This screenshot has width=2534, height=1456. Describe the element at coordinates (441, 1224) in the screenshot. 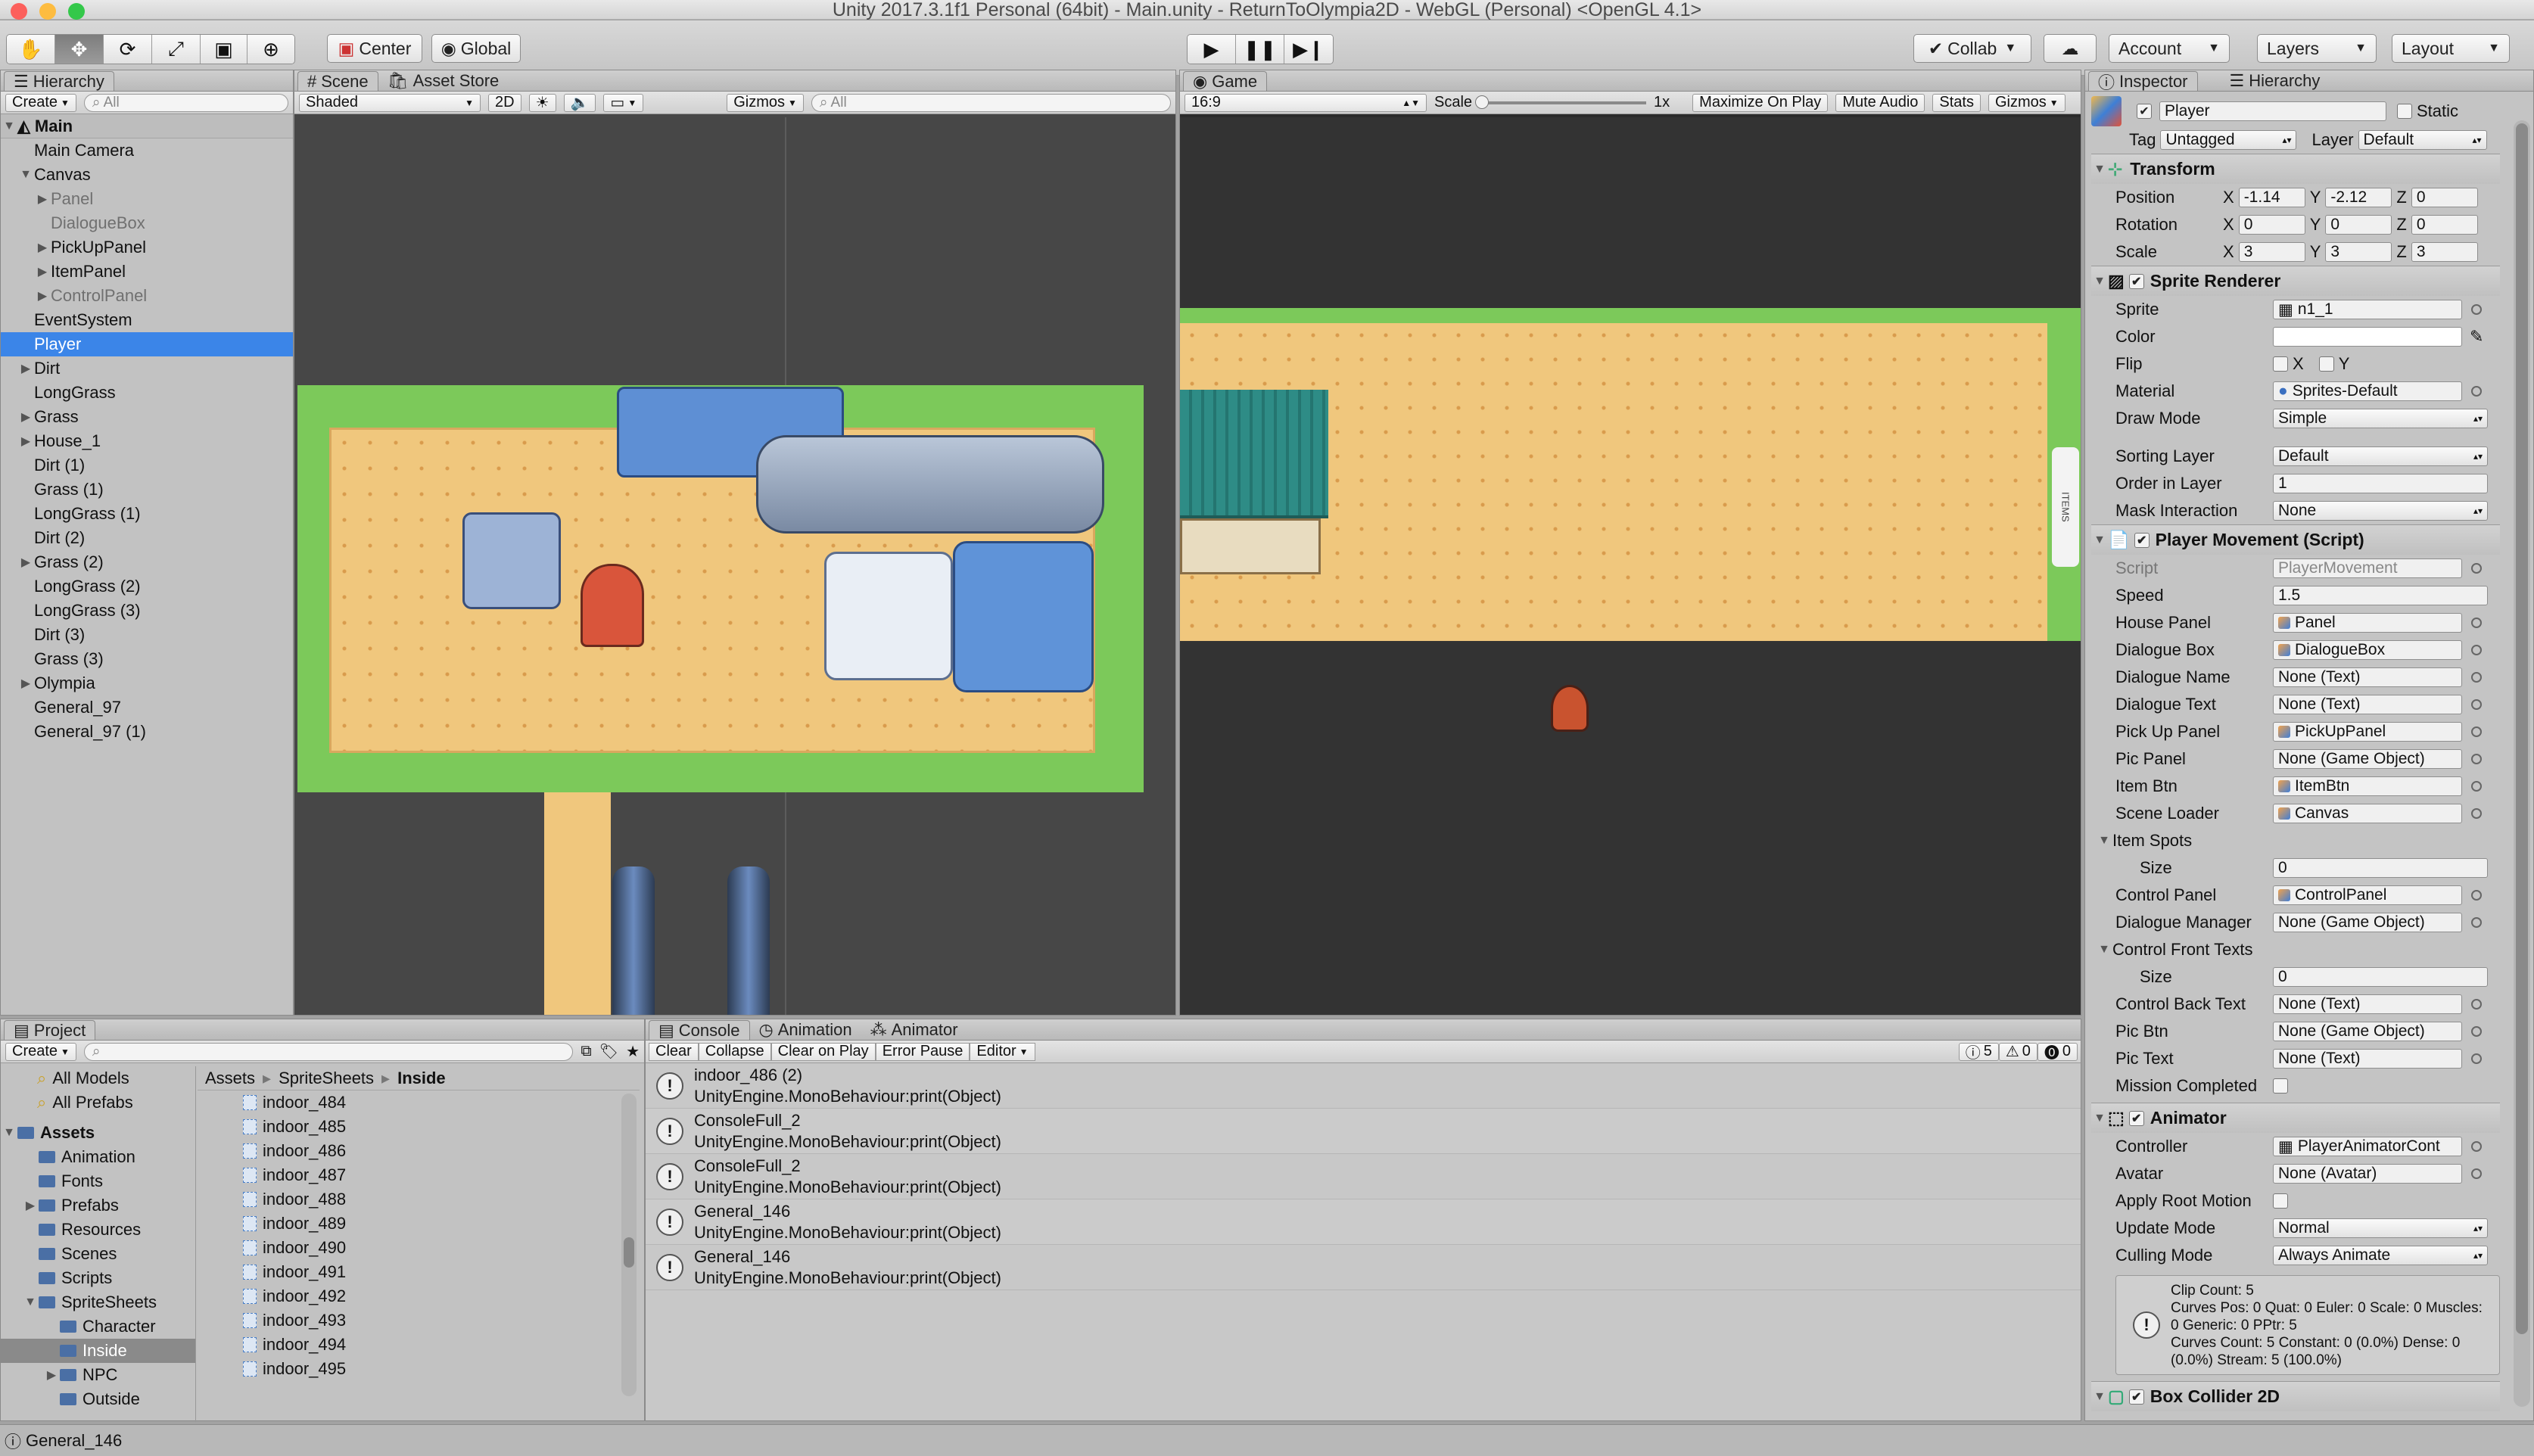

I see `file-item: indoor_489` at that location.